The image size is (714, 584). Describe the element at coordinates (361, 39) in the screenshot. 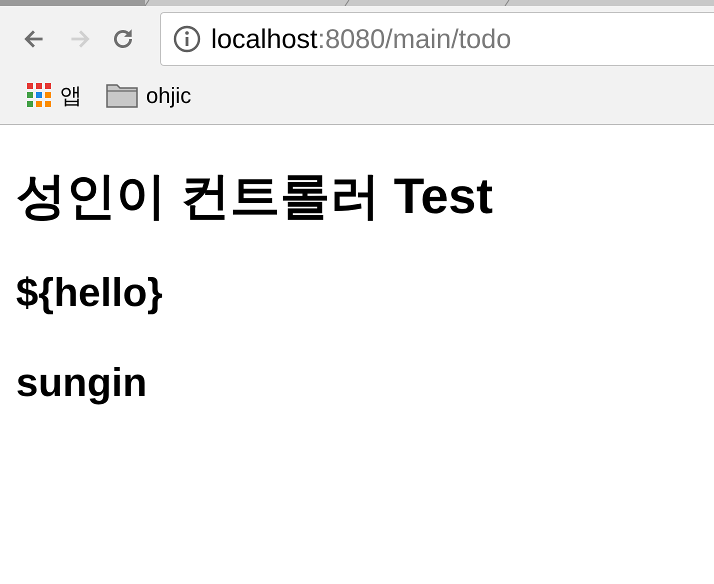

I see `url-text: localhost:8080/main/todo` at that location.